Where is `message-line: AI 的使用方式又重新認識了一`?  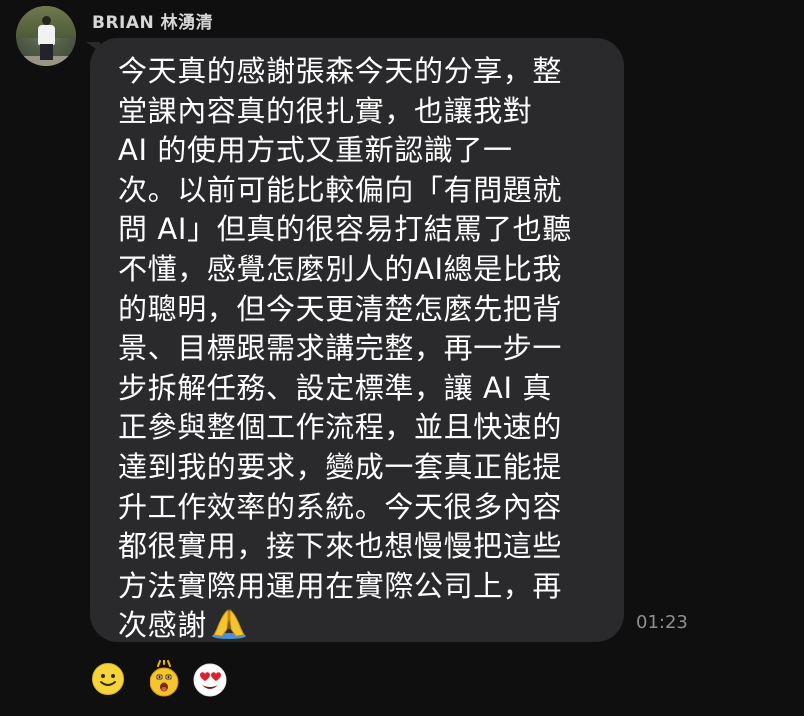
message-line: AI 的使用方式又重新認識了一 is located at coordinates (315, 150).